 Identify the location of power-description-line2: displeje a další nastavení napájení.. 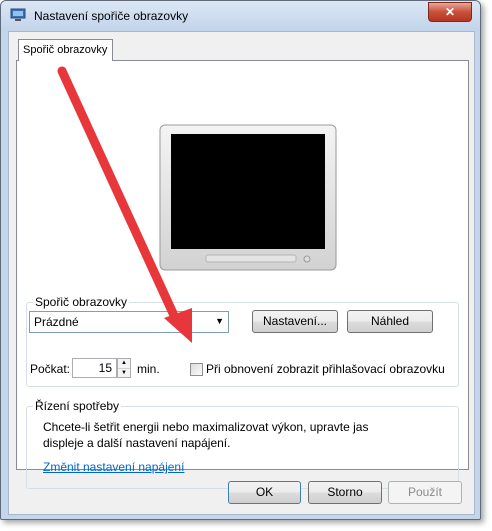
(137, 443).